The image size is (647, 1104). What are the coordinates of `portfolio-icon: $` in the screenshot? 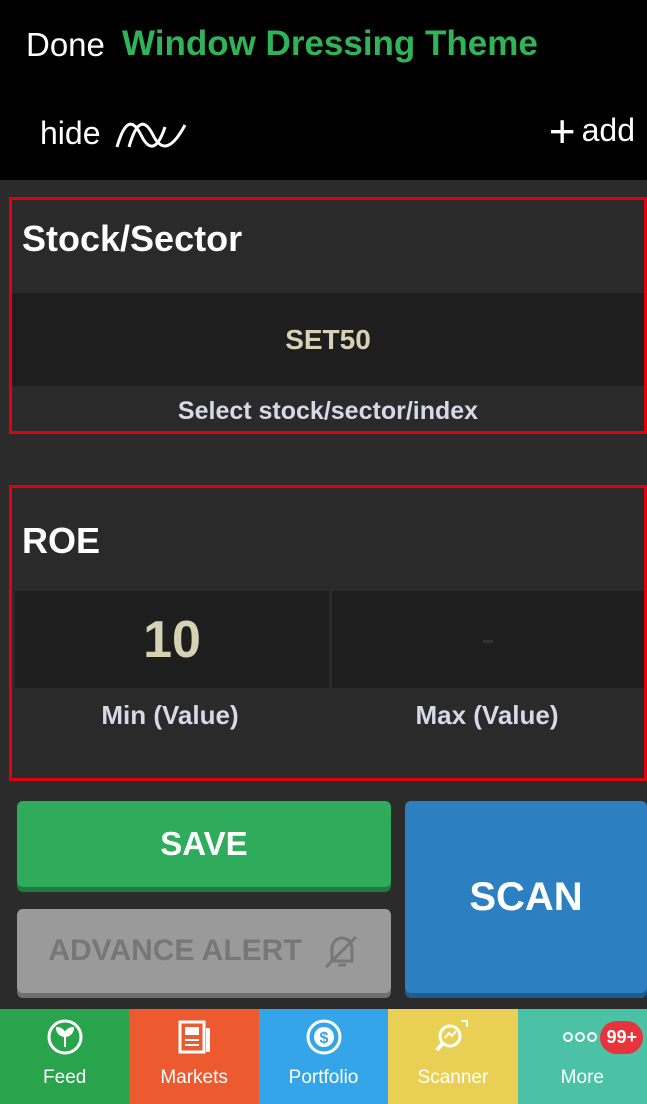 It's located at (324, 1037).